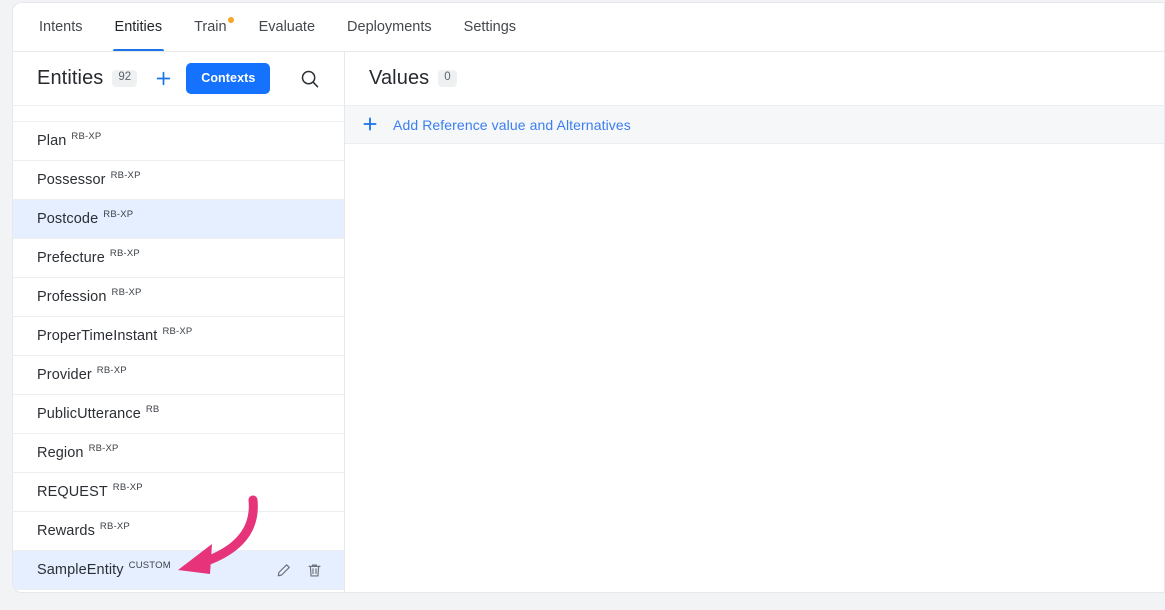 This screenshot has height=610, width=1165. I want to click on values-panel-header: Values 0, so click(754, 79).